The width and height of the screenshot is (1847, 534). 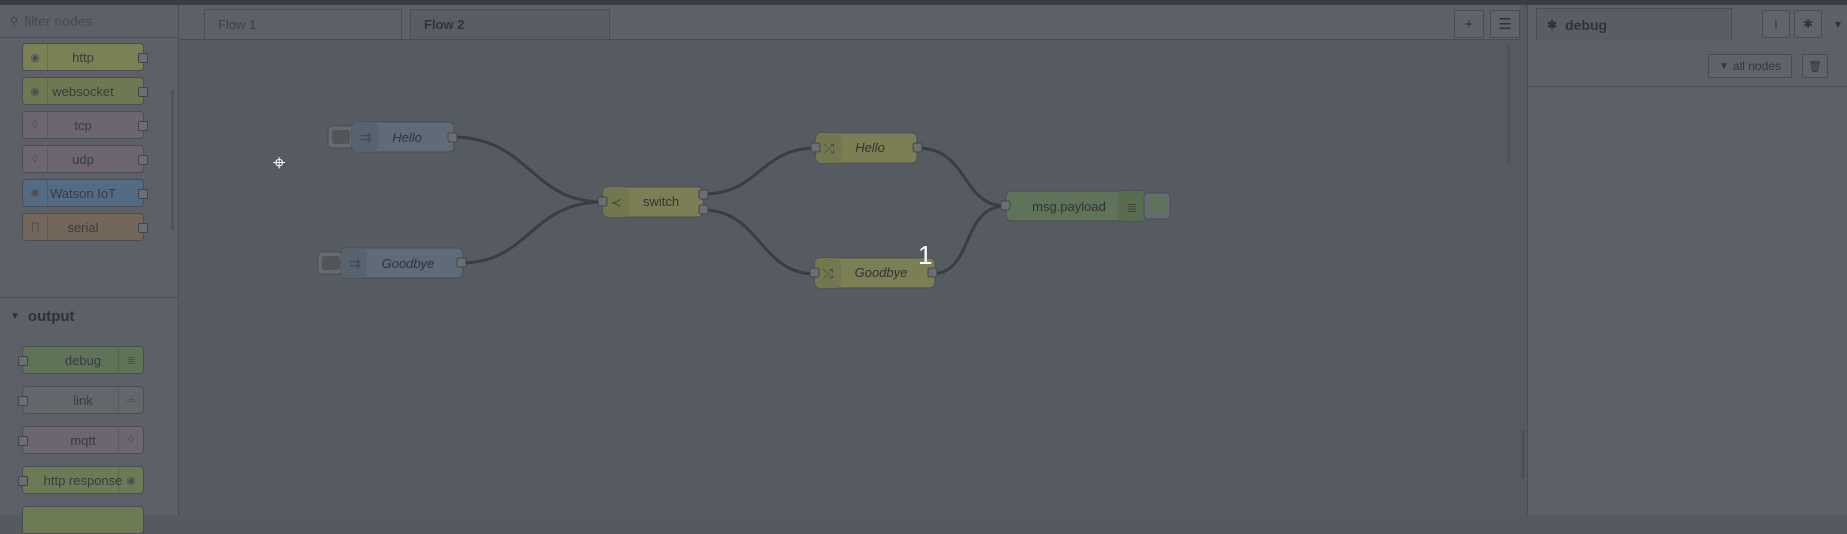 I want to click on sidebar-tab-label: debug, so click(x=1586, y=24).